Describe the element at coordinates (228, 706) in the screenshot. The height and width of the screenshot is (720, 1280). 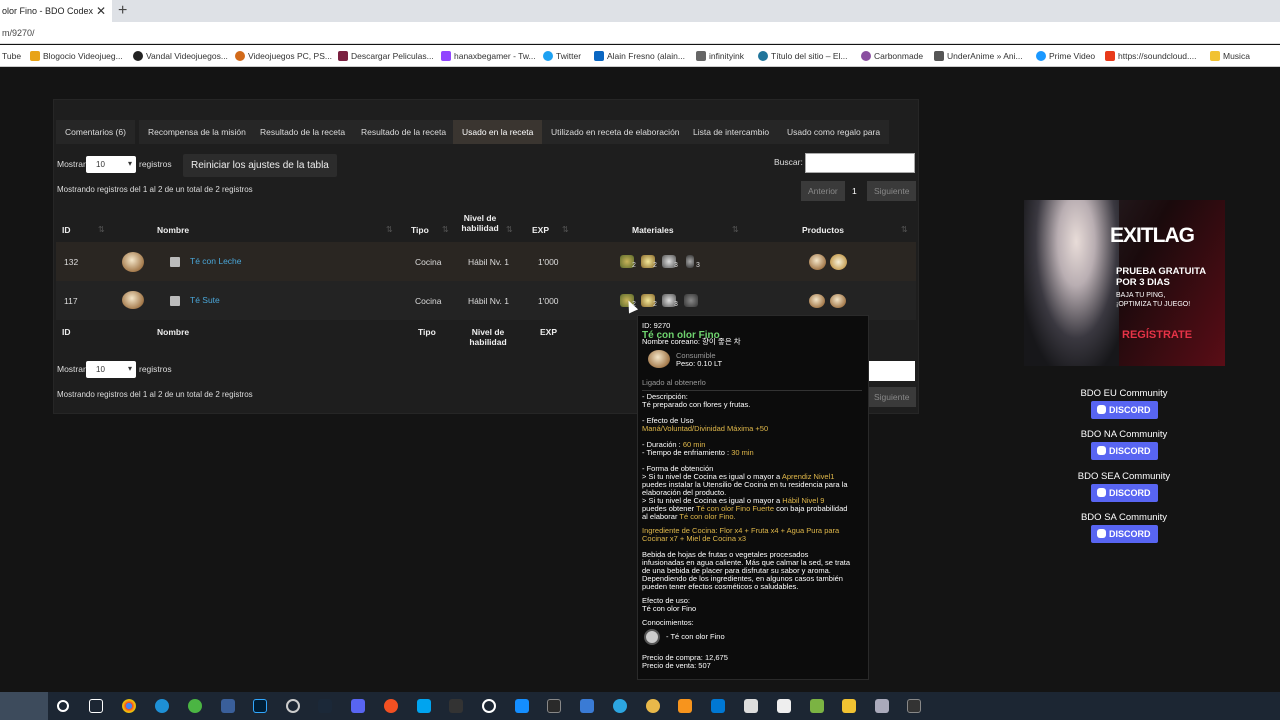
I see `calculator-icon` at that location.